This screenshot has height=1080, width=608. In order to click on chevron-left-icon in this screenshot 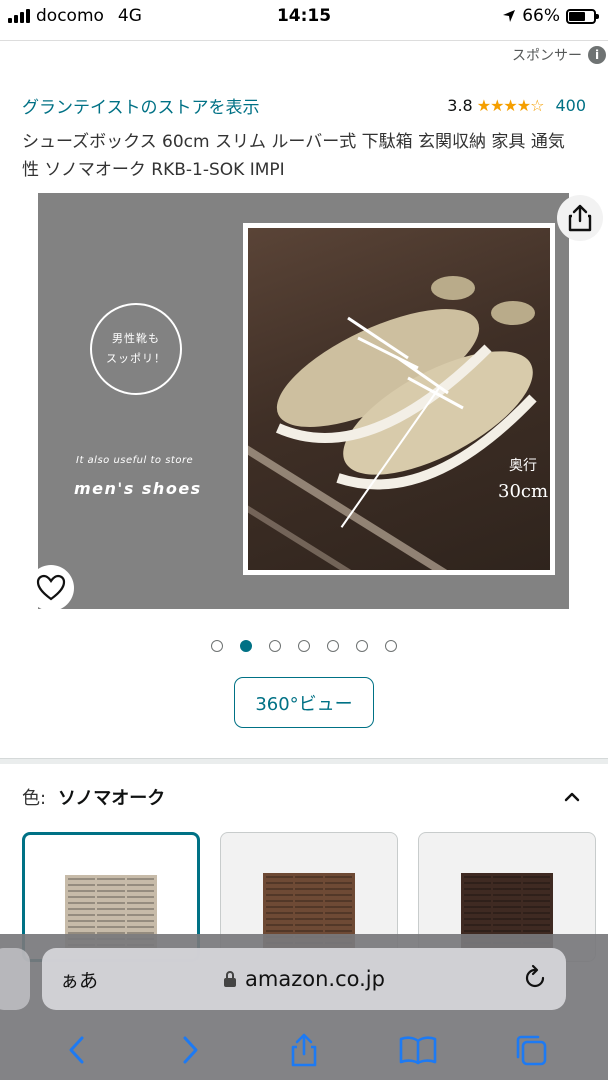, I will do `click(76, 1050)`.